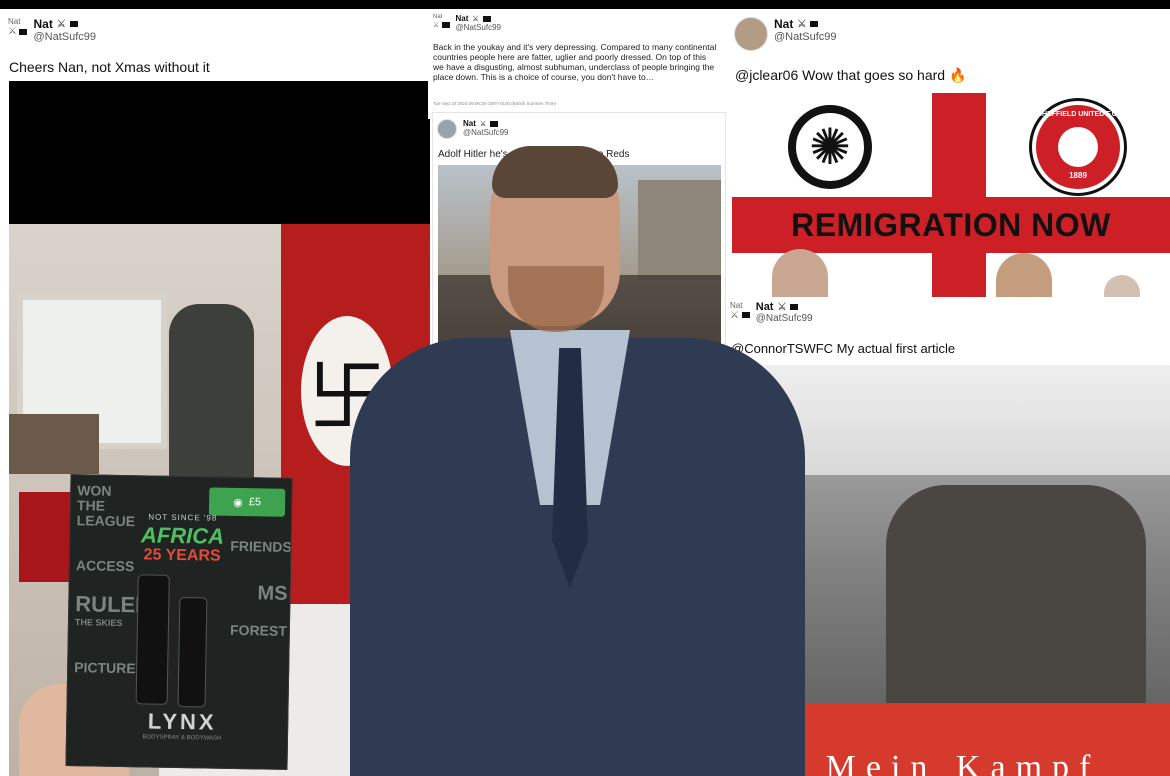 This screenshot has height=776, width=1170. What do you see at coordinates (1078, 114) in the screenshot?
I see `badge-title: SHEFFIELD UNITED F.C.` at bounding box center [1078, 114].